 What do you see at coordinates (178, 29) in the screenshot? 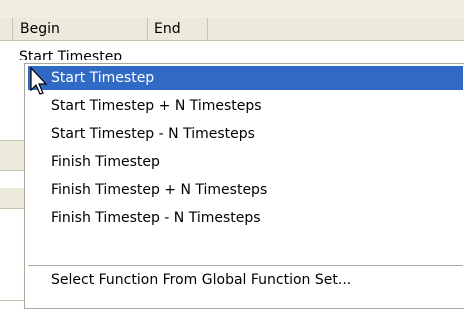
I see `column-header-end: End` at bounding box center [178, 29].